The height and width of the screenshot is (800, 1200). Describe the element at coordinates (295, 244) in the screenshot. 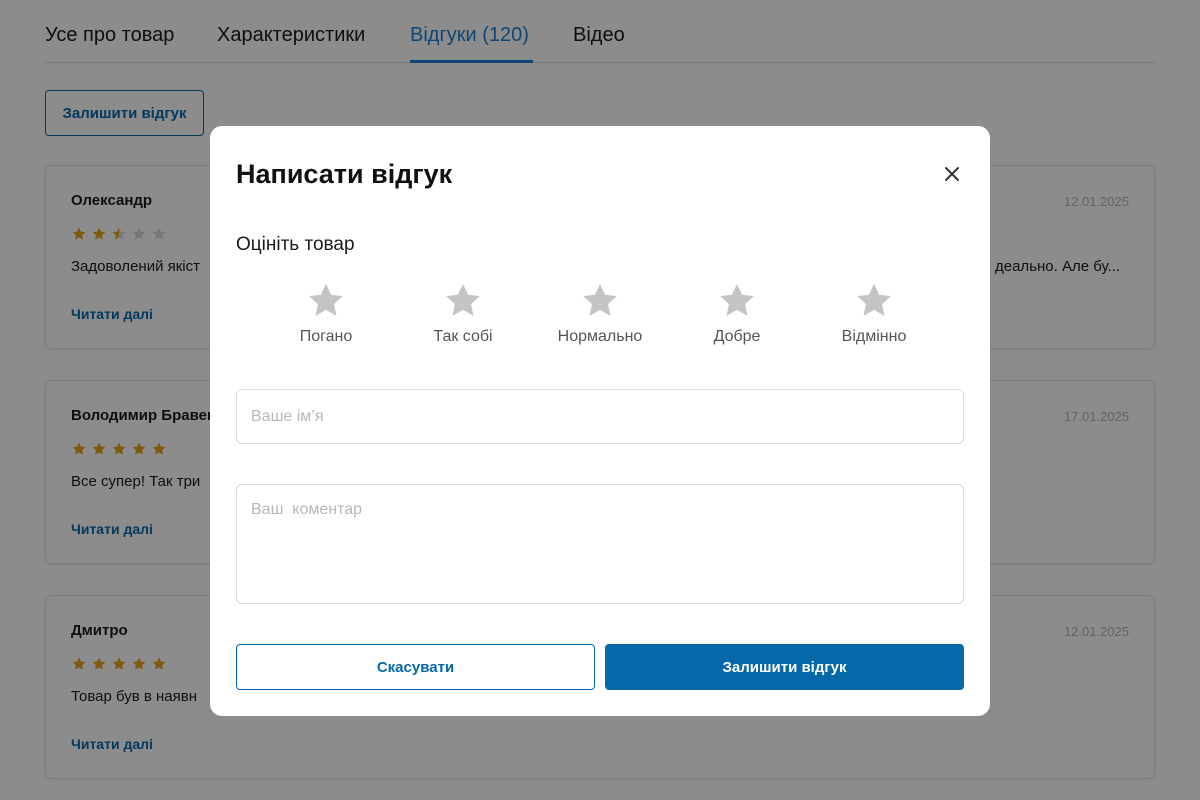

I see `rate-product-label: Оцініть товар` at that location.